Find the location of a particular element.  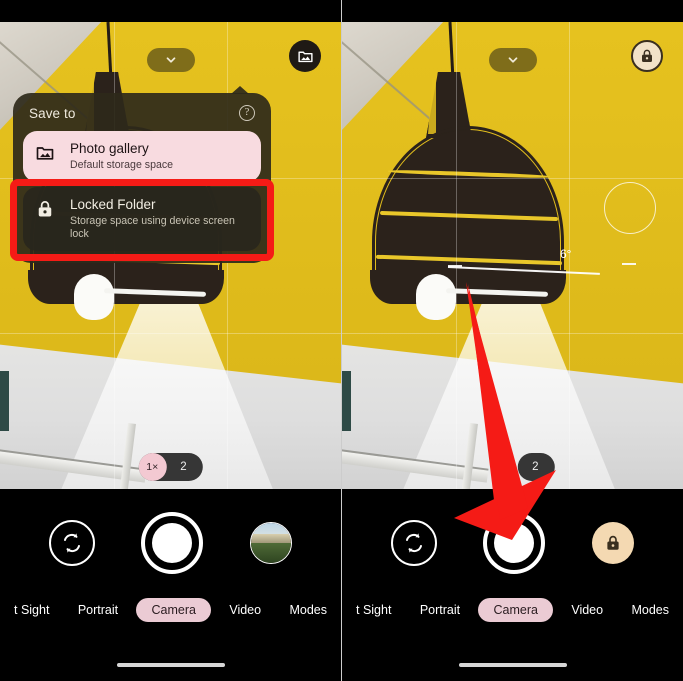

left-mode-selector: t Sight Portrait Camera Video Modes is located at coordinates (170, 610).